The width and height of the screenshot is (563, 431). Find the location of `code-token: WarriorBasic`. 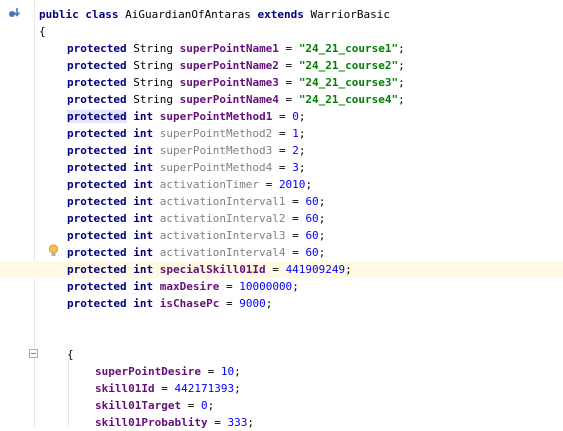

code-token: WarriorBasic is located at coordinates (350, 14).